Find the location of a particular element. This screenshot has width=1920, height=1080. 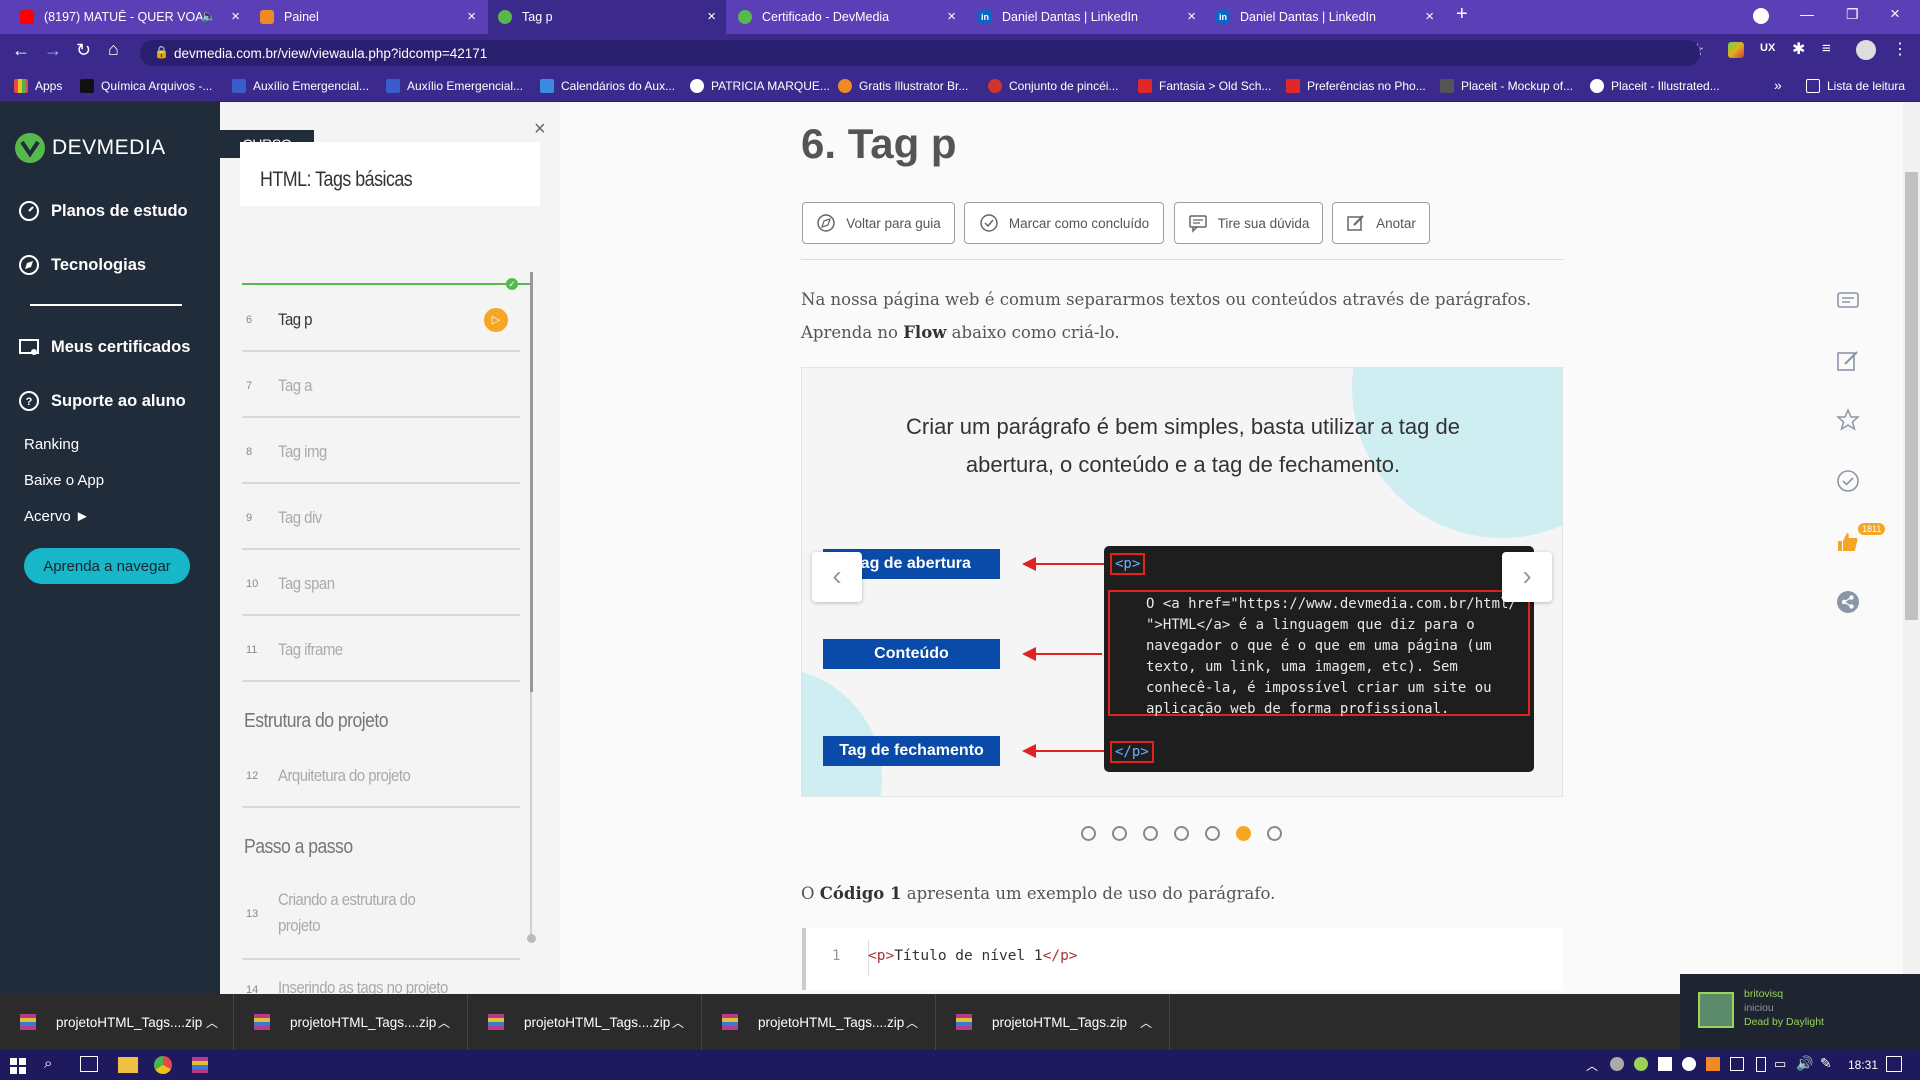

scrollbar-handle is located at coordinates (531, 938).